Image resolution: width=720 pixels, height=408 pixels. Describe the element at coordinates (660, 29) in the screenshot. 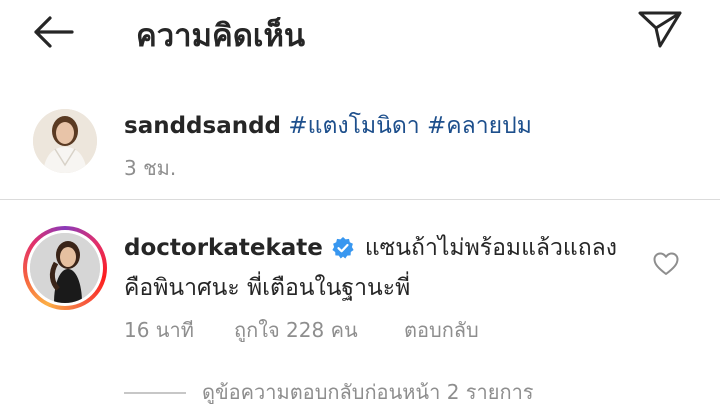

I see `send-icon` at that location.